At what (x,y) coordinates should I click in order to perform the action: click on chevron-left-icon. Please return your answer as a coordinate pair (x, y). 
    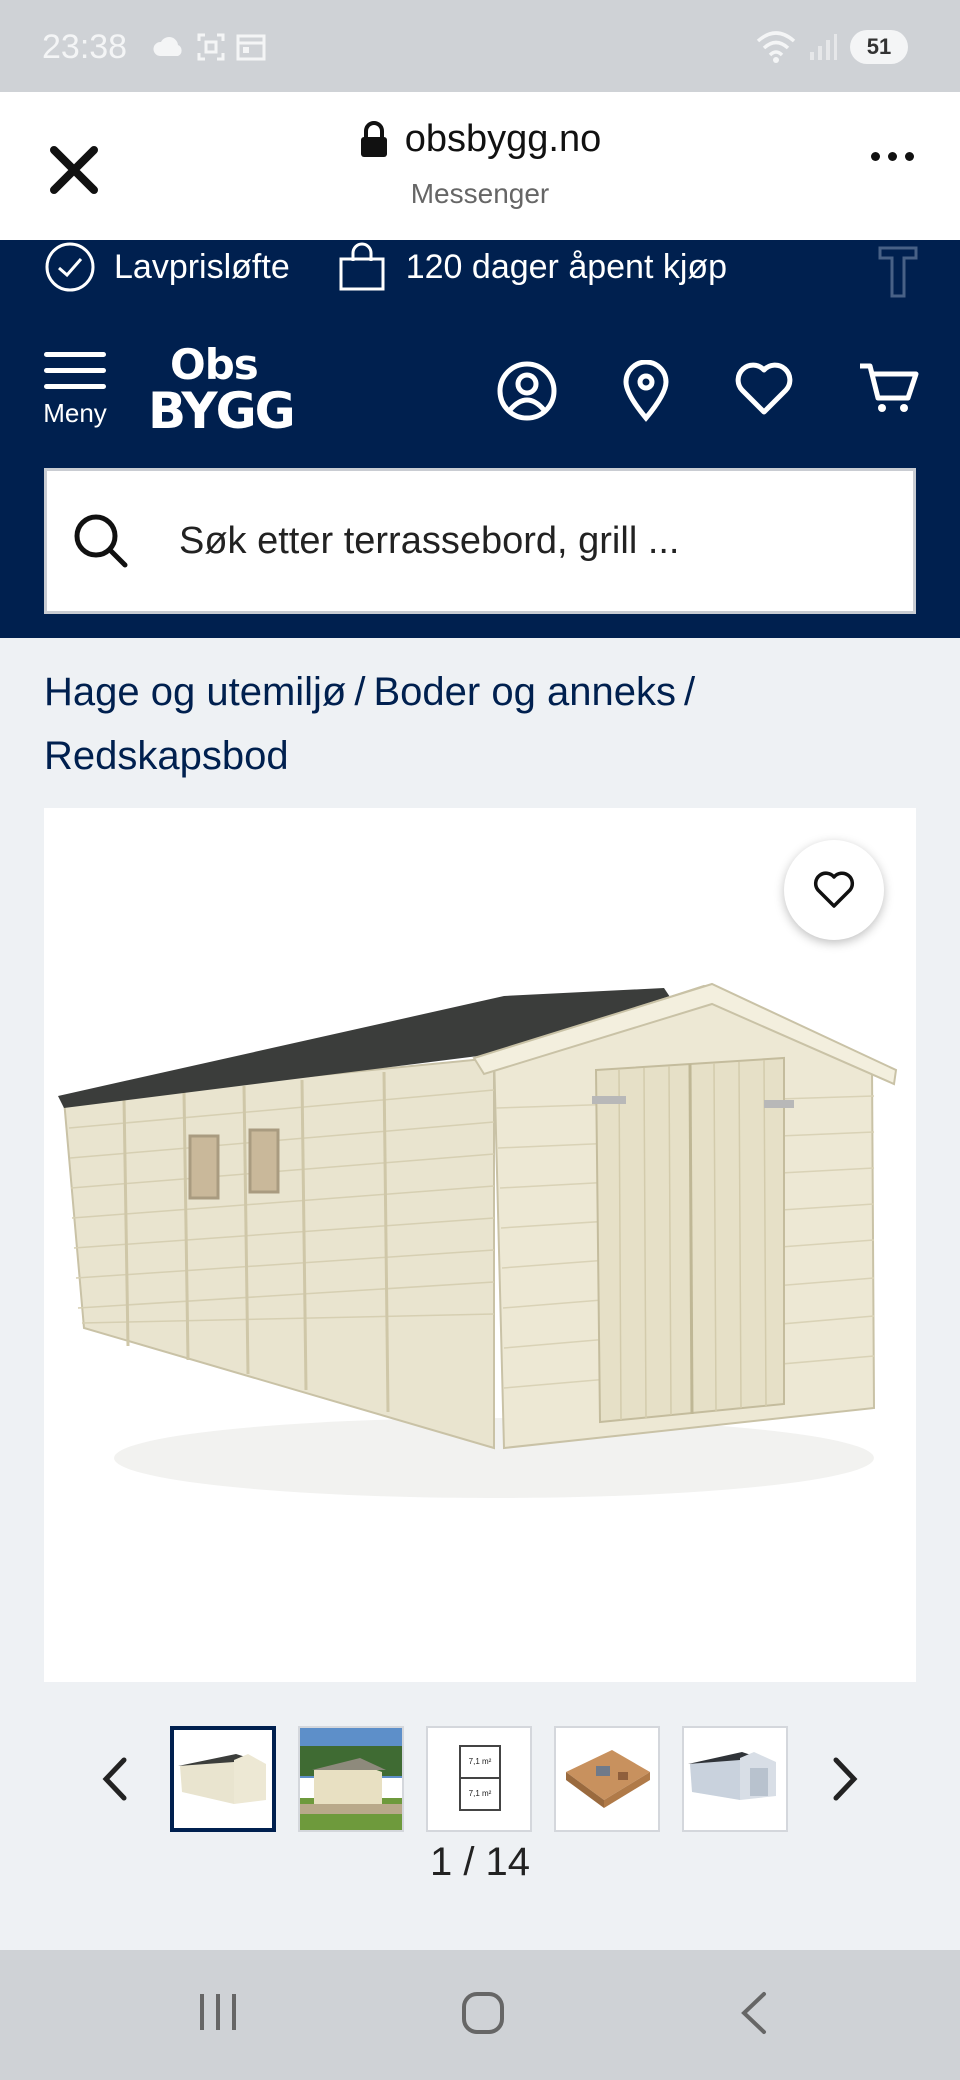
    Looking at the image, I should click on (114, 1779).